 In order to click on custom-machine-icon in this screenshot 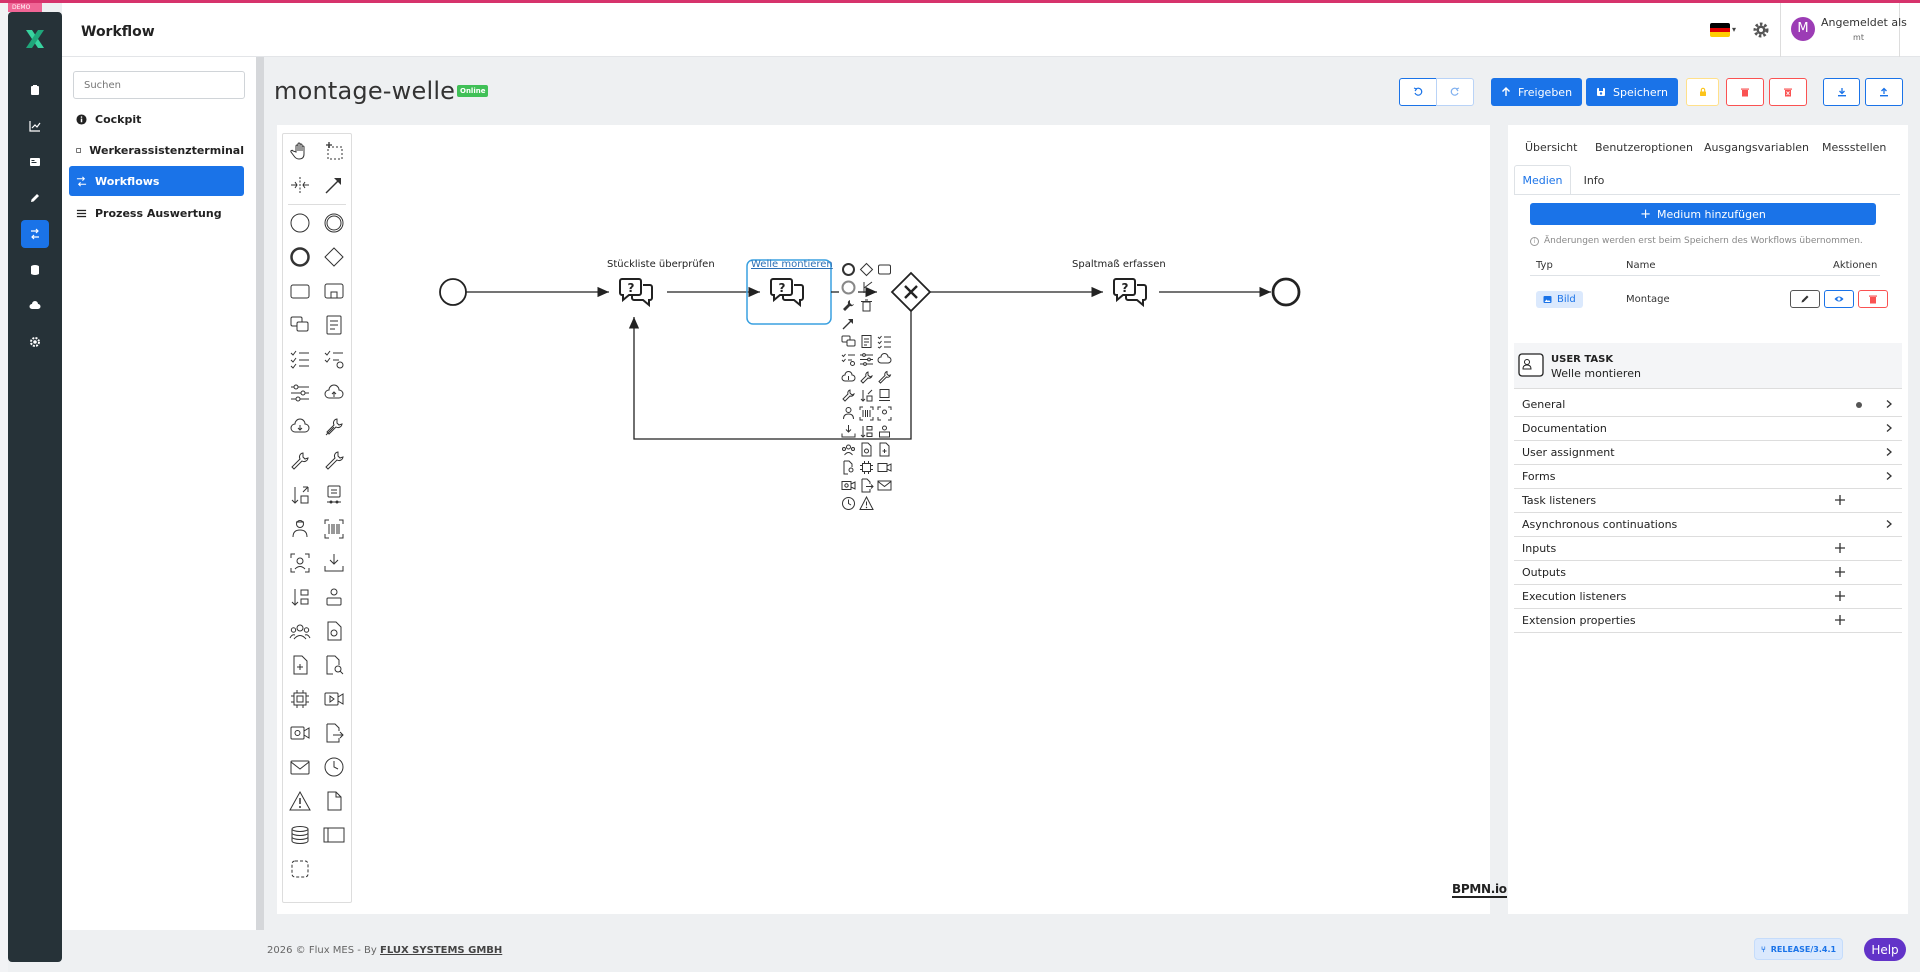, I will do `click(884, 395)`.